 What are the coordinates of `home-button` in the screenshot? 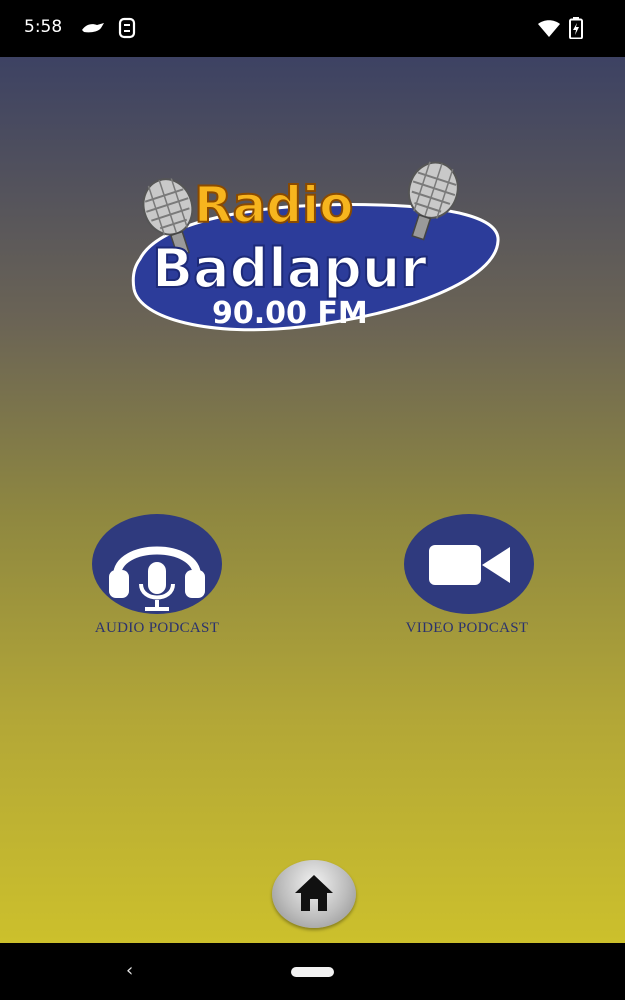 It's located at (314, 894).